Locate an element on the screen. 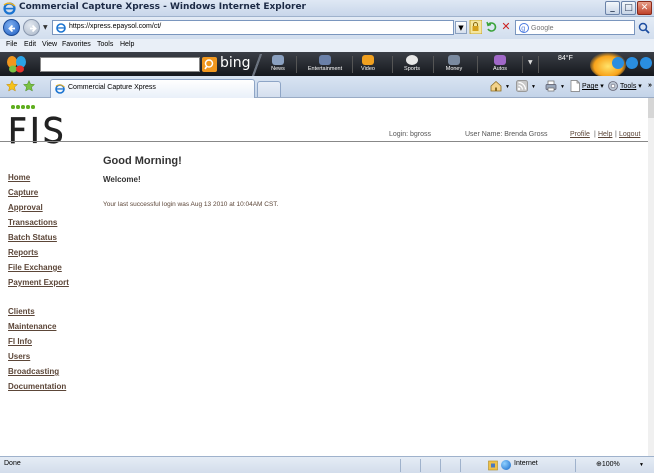  recent-pages-dropdown-icon: ▼ is located at coordinates (45, 27).